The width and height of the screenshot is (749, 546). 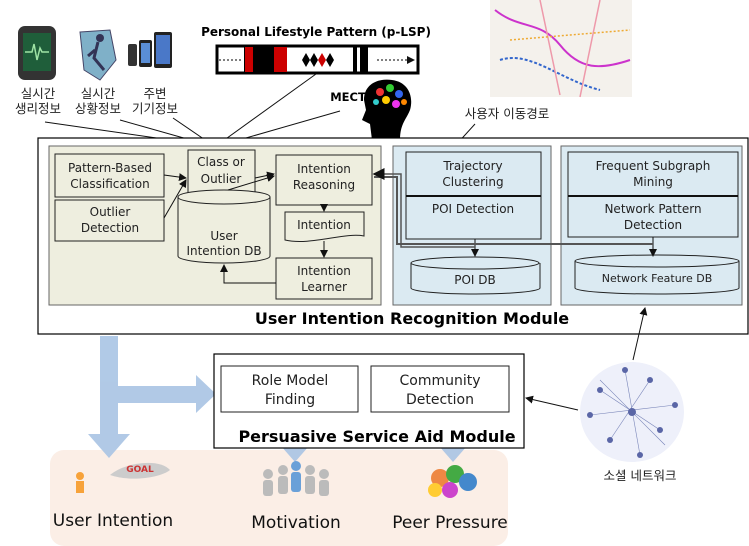 I want to click on peer-pressure-label: Peer Pressure, so click(x=450, y=523).